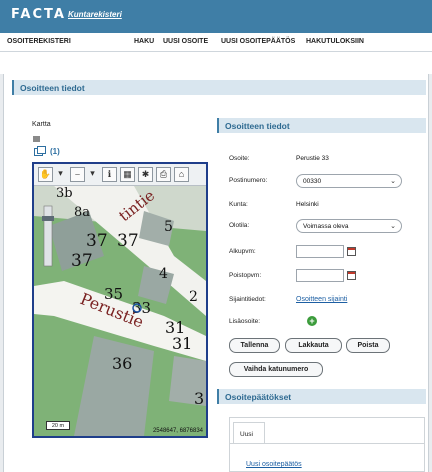  Describe the element at coordinates (55, 151) in the screenshot. I see `layer-count: (1)` at that location.